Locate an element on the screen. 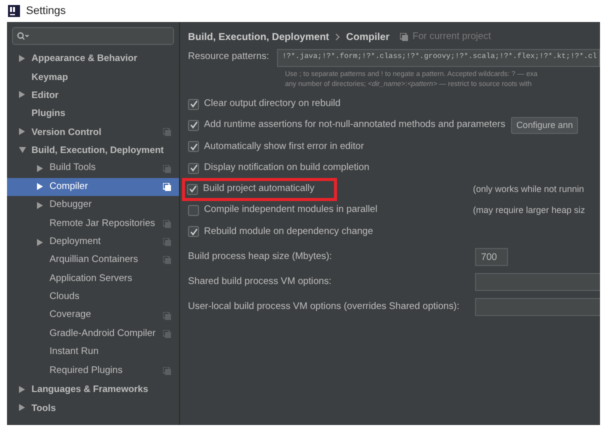 The height and width of the screenshot is (434, 603). tree-item: Tools is located at coordinates (93, 407).